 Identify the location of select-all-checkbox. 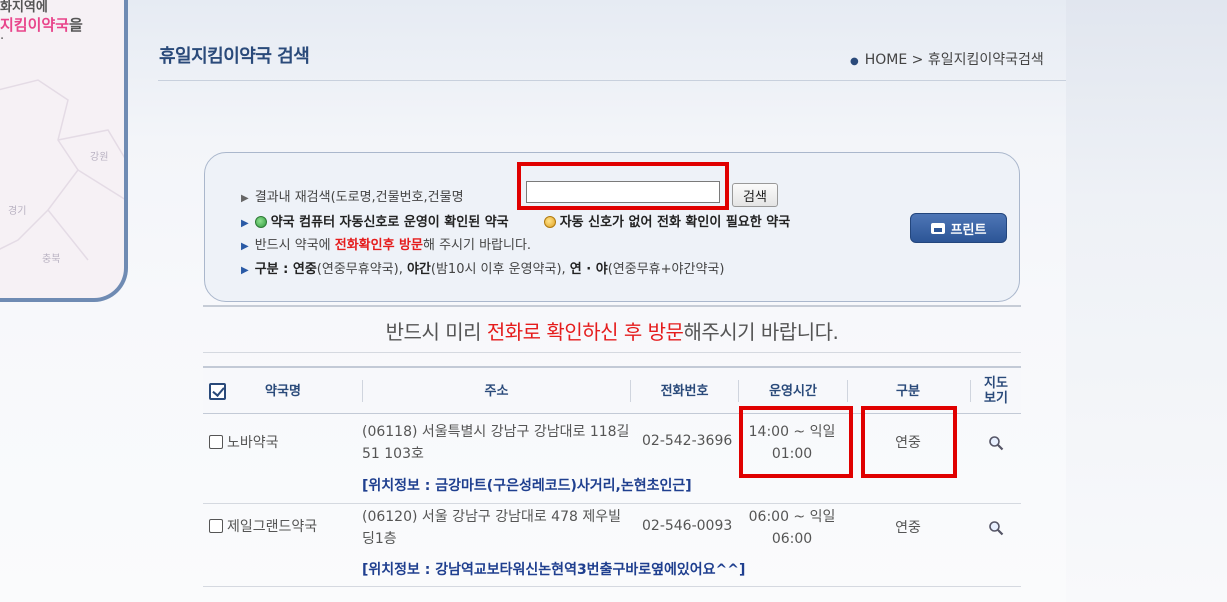
(217, 391).